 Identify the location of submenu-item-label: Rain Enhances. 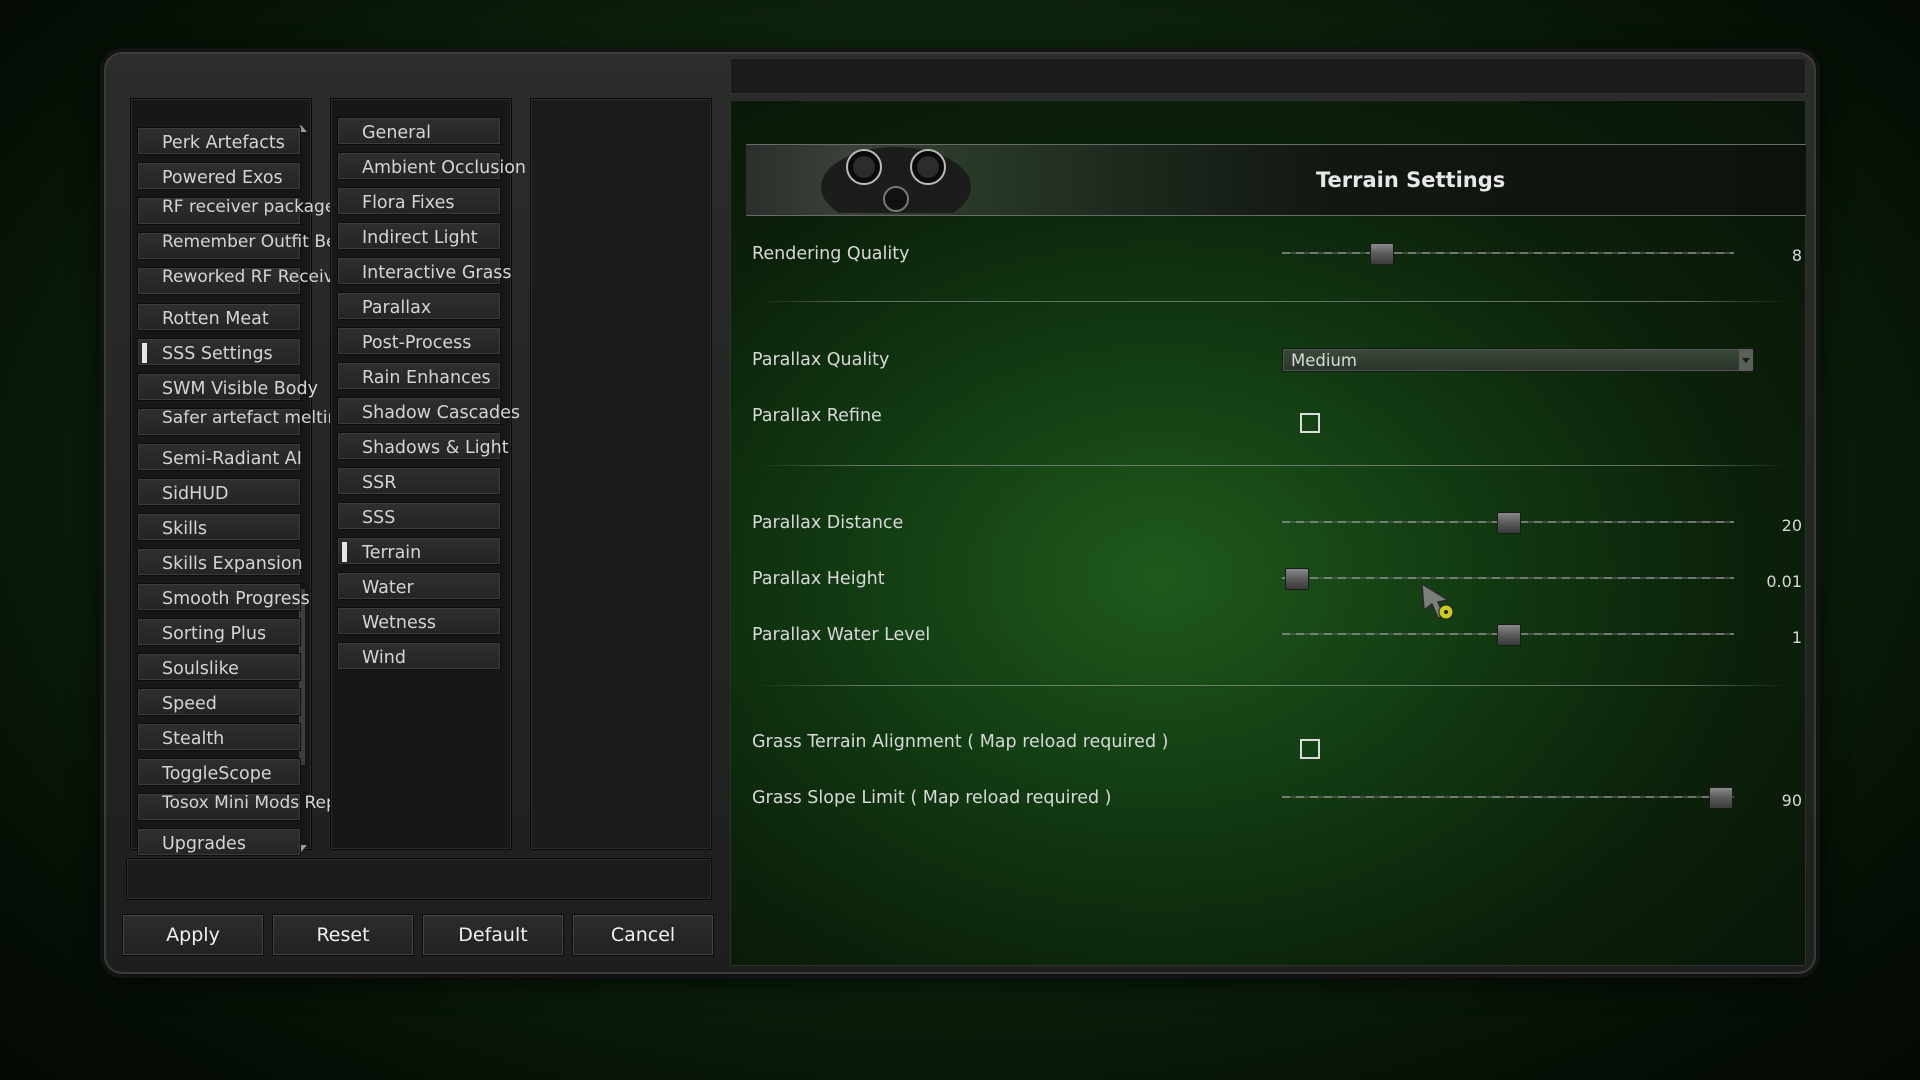
(426, 378).